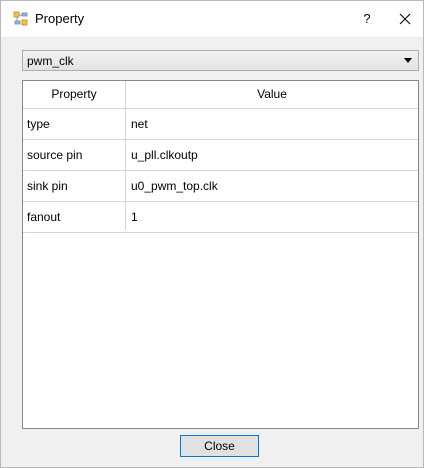  What do you see at coordinates (405, 19) in the screenshot?
I see `close-icon` at bounding box center [405, 19].